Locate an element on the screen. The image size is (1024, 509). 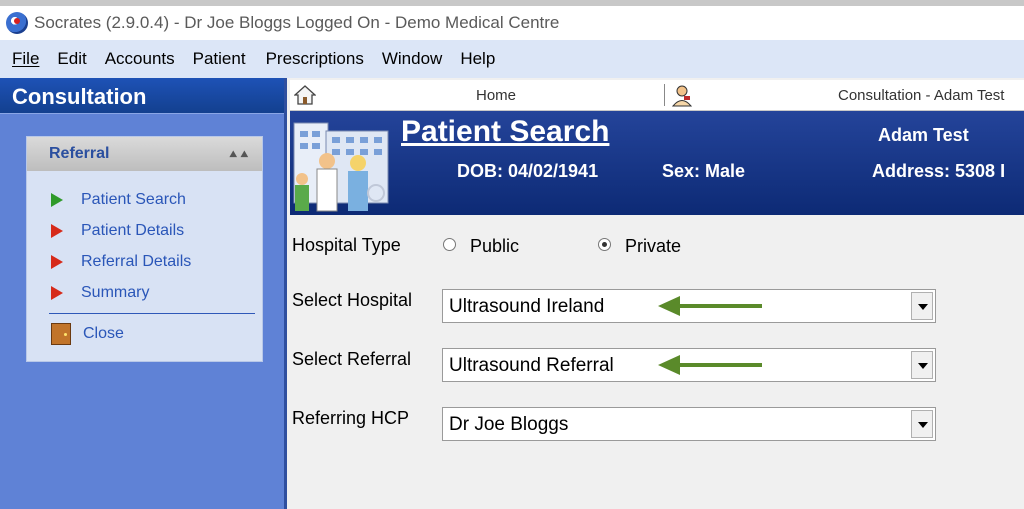
patient-name: Adam Test is located at coordinates (923, 135).